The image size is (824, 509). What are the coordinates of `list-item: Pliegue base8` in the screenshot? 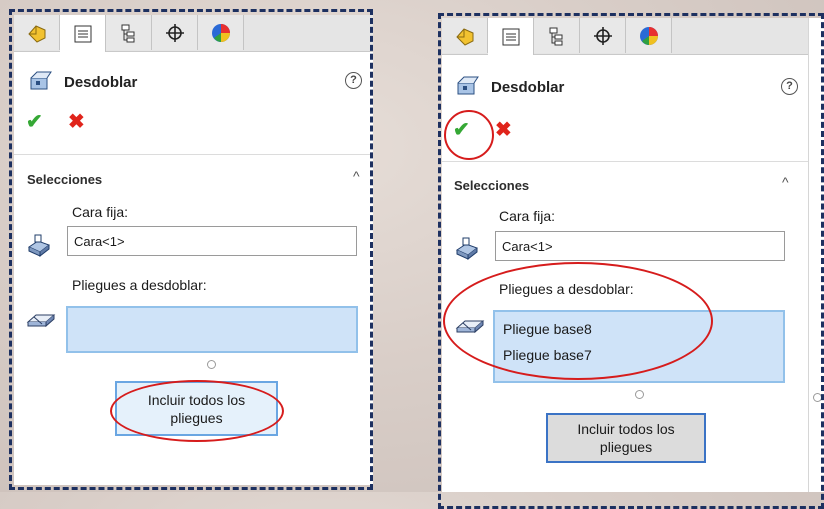 It's located at (639, 329).